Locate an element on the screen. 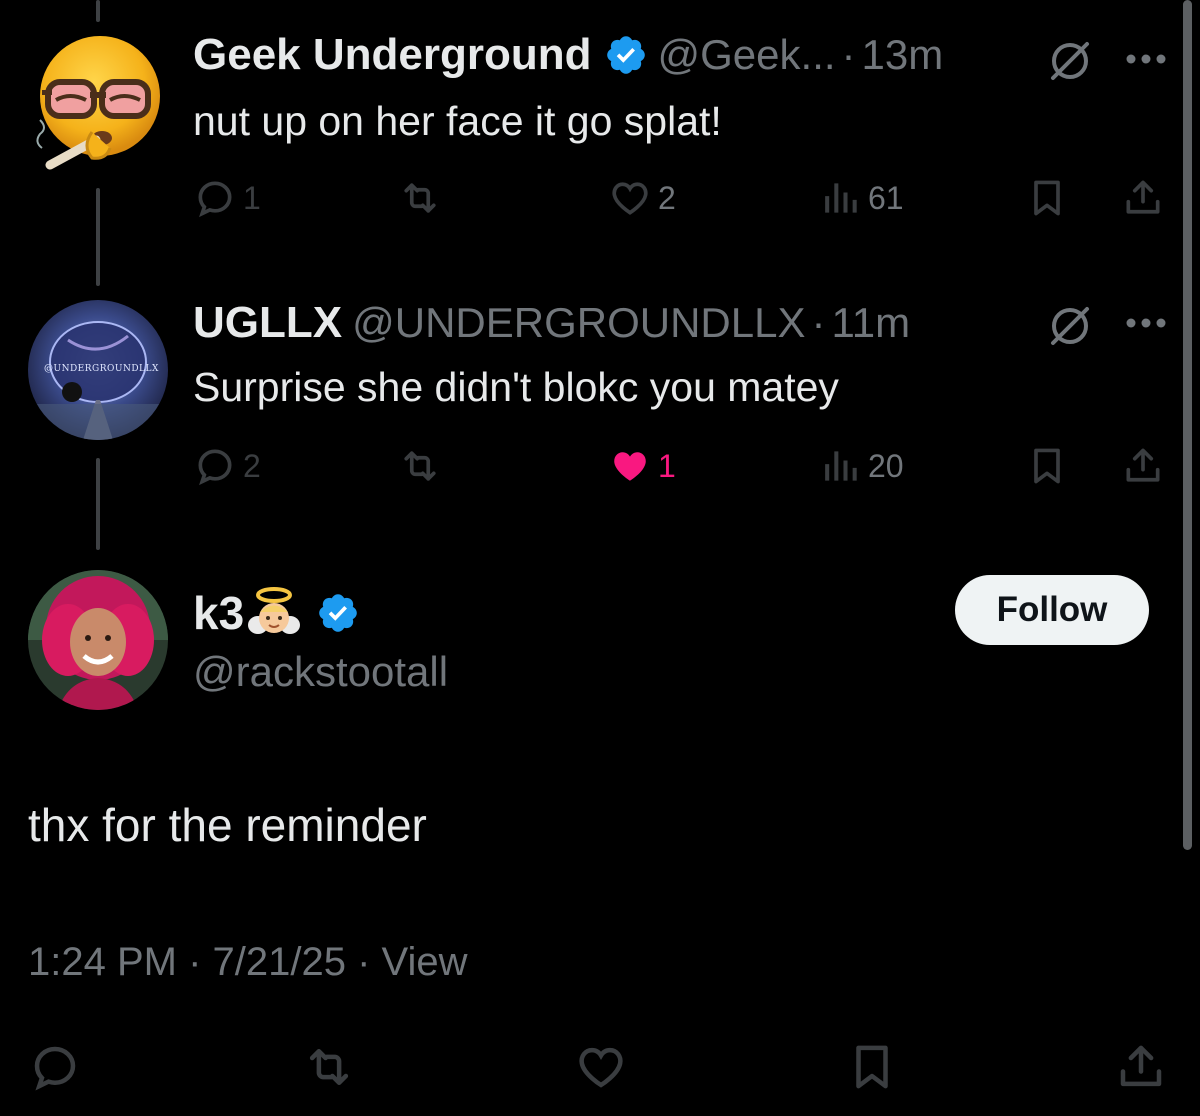 The width and height of the screenshot is (1200, 1116). timestamp: 11m is located at coordinates (870, 323).